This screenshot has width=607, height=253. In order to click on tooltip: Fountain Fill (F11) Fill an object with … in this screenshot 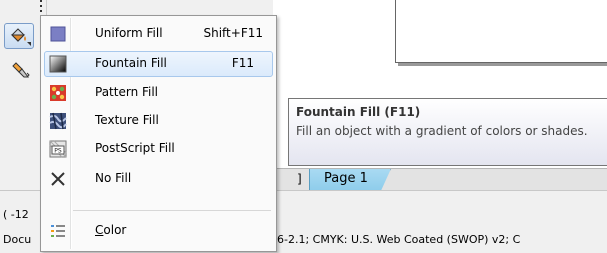, I will do `click(447, 132)`.